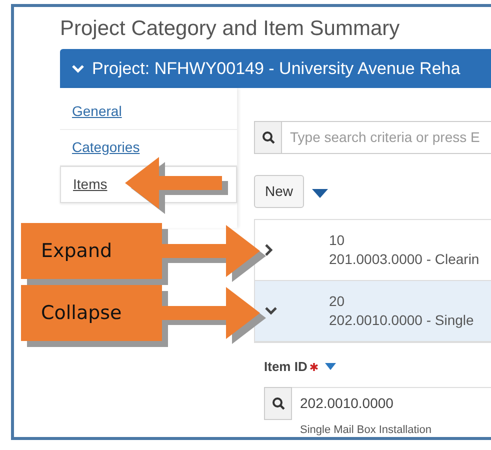 This screenshot has width=491, height=450. I want to click on field-label: Item ID, so click(286, 367).